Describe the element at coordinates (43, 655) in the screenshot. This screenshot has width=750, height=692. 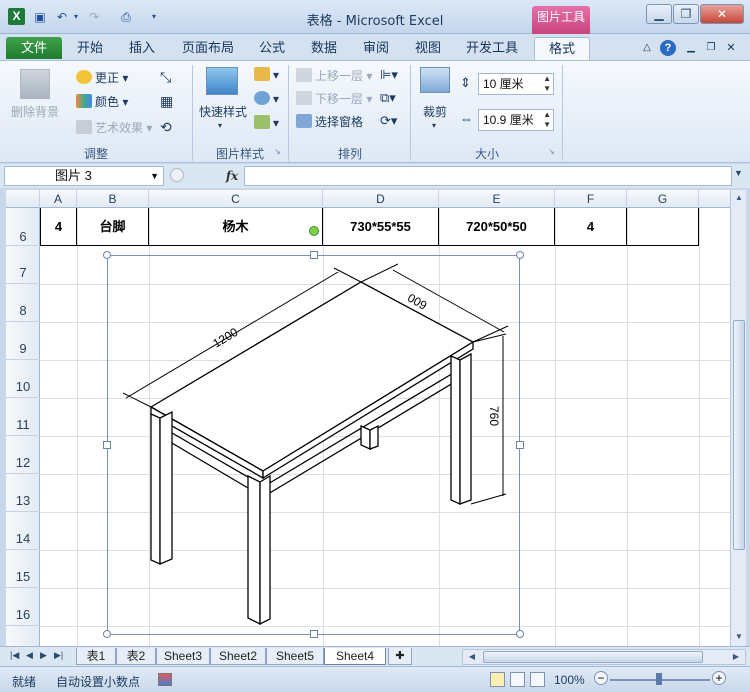
I see `next-sheet-icon: ▶` at that location.